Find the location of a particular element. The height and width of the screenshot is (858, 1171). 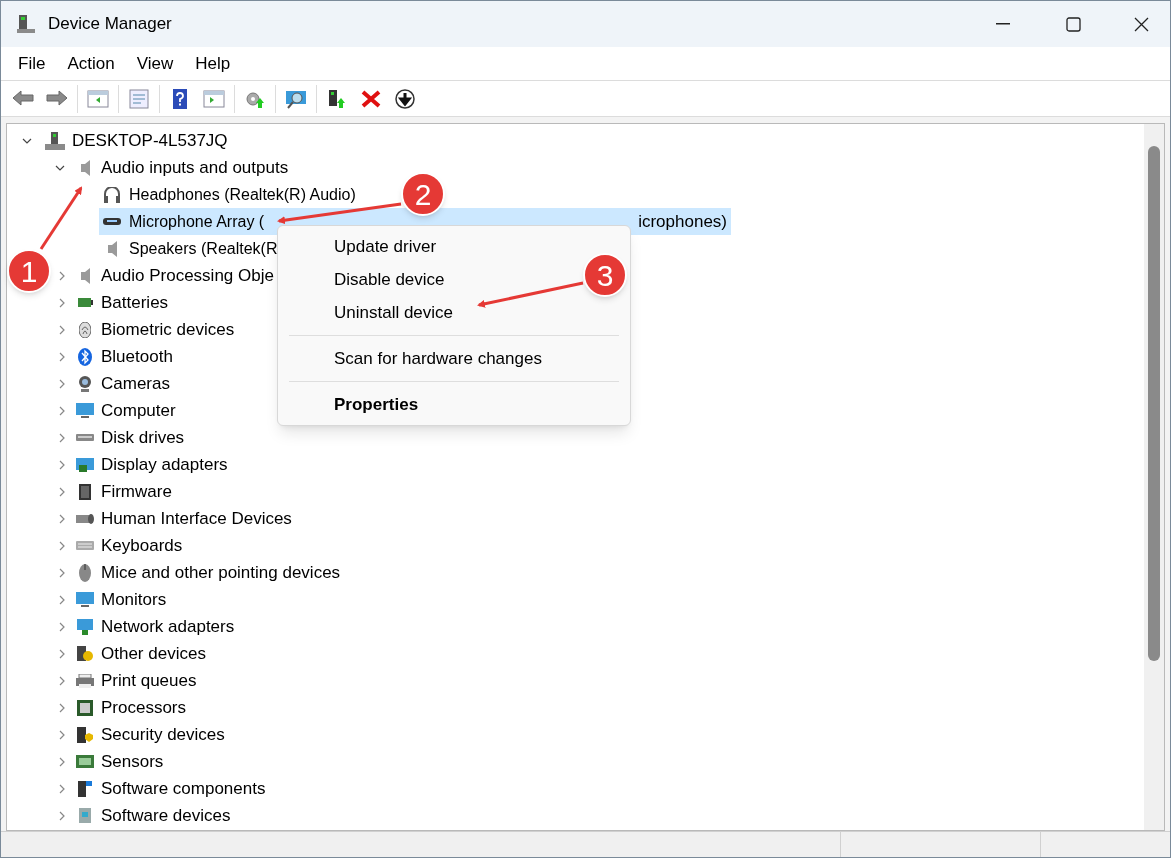

tree-item-label: Security devices is located at coordinates (163, 734).